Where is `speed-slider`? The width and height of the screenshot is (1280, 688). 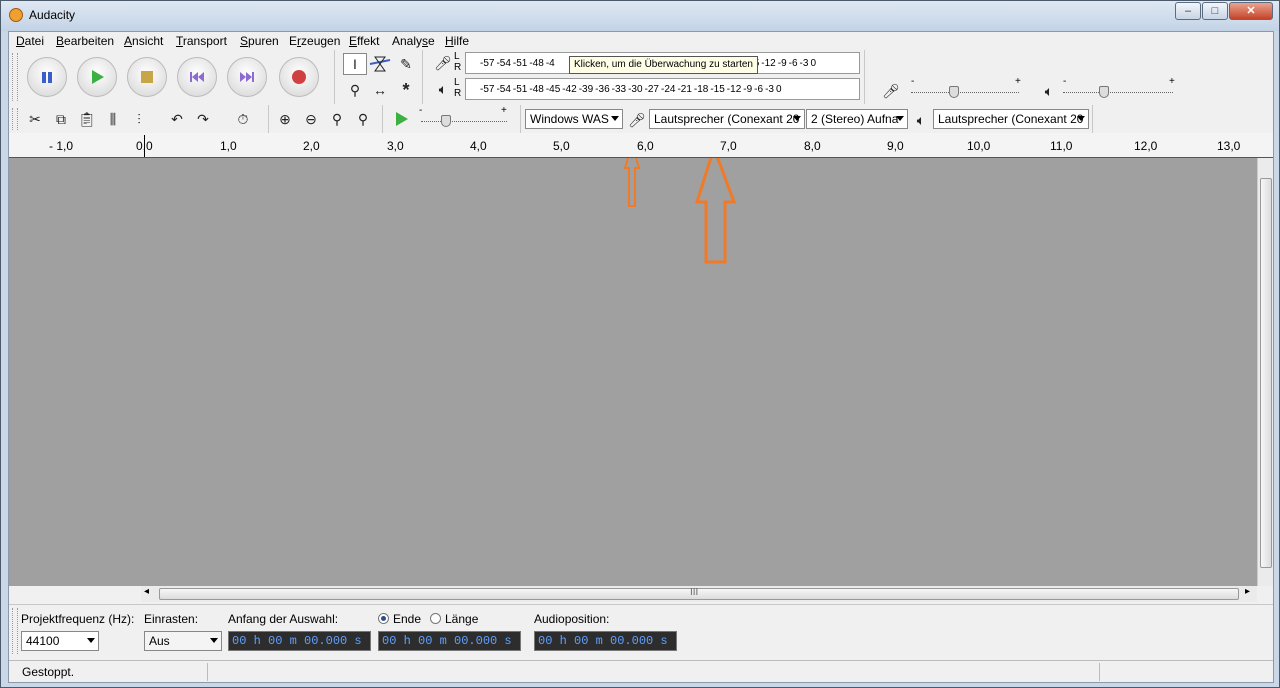
speed-slider is located at coordinates (464, 121).